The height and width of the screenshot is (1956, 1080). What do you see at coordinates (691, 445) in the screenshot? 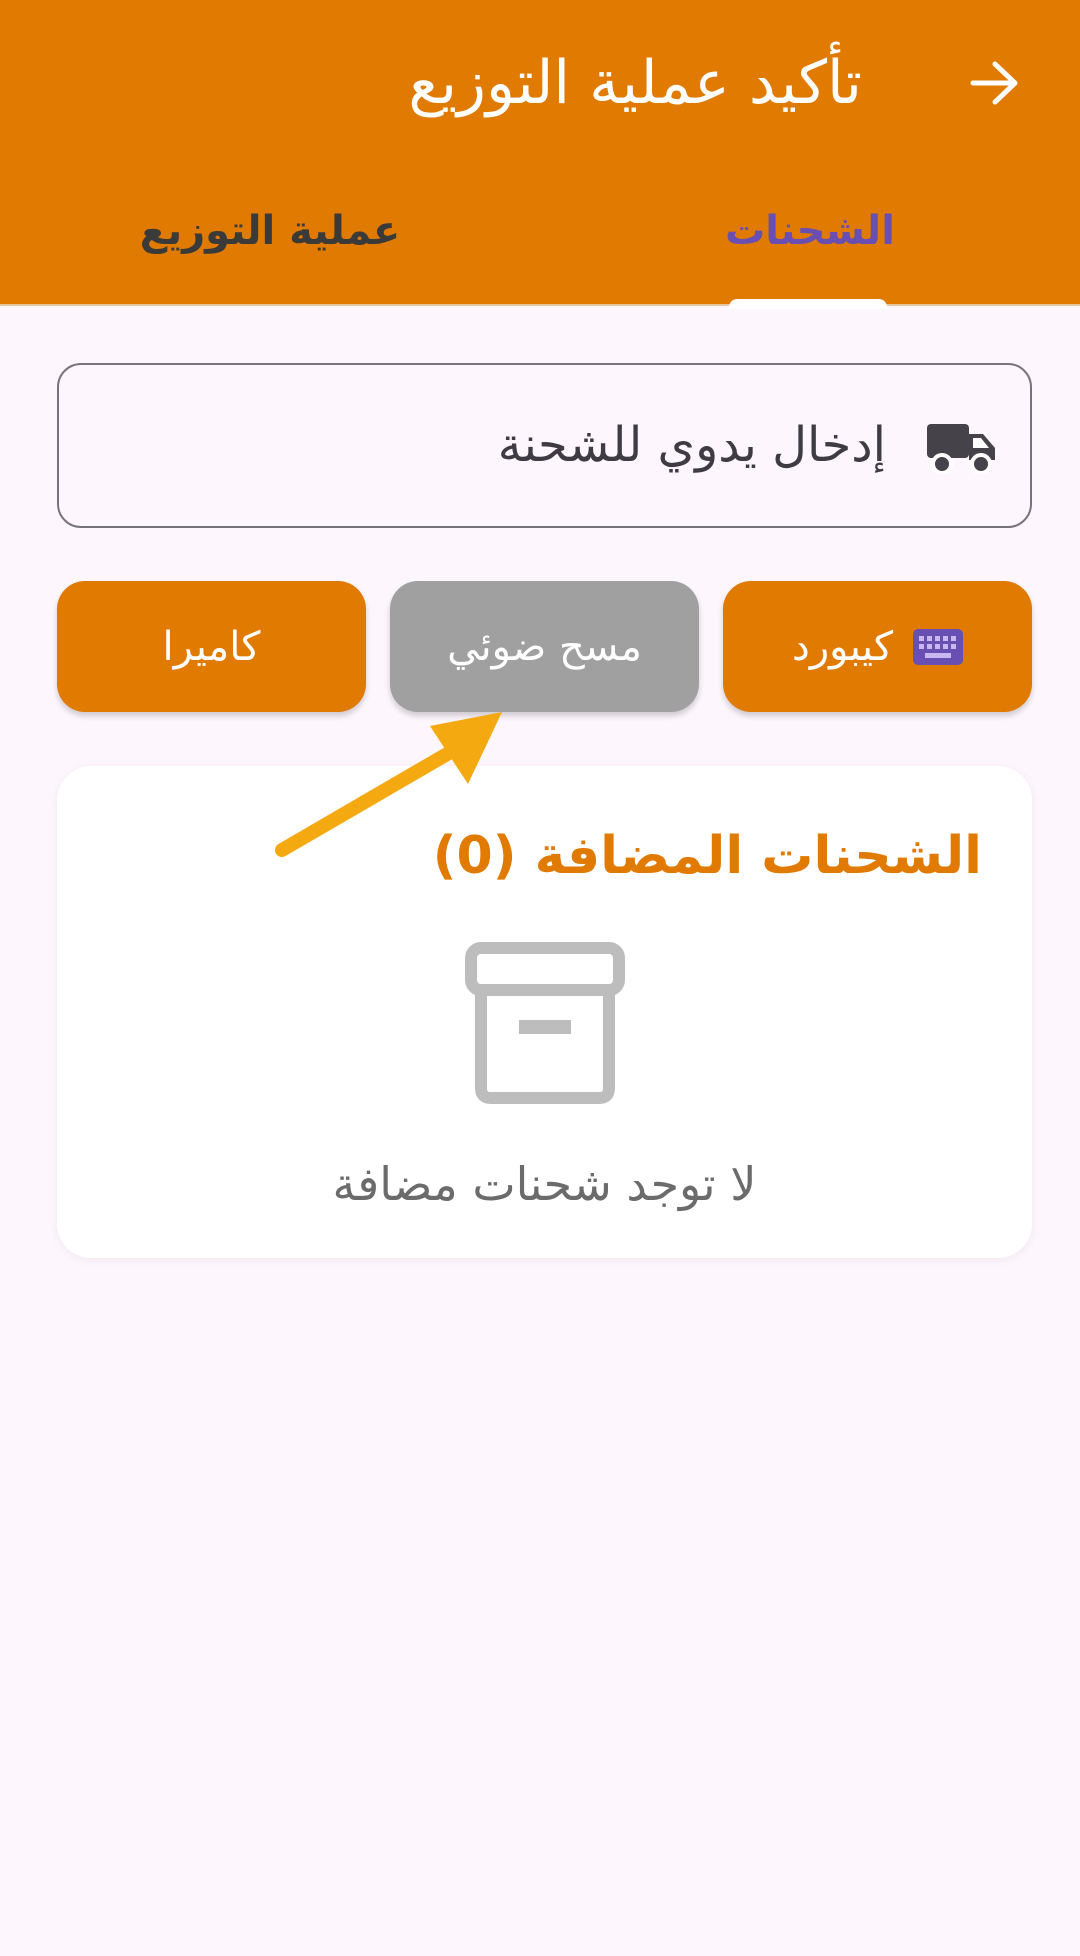
I see `manual-entry-label: إدخال يدوي للشحنة` at bounding box center [691, 445].